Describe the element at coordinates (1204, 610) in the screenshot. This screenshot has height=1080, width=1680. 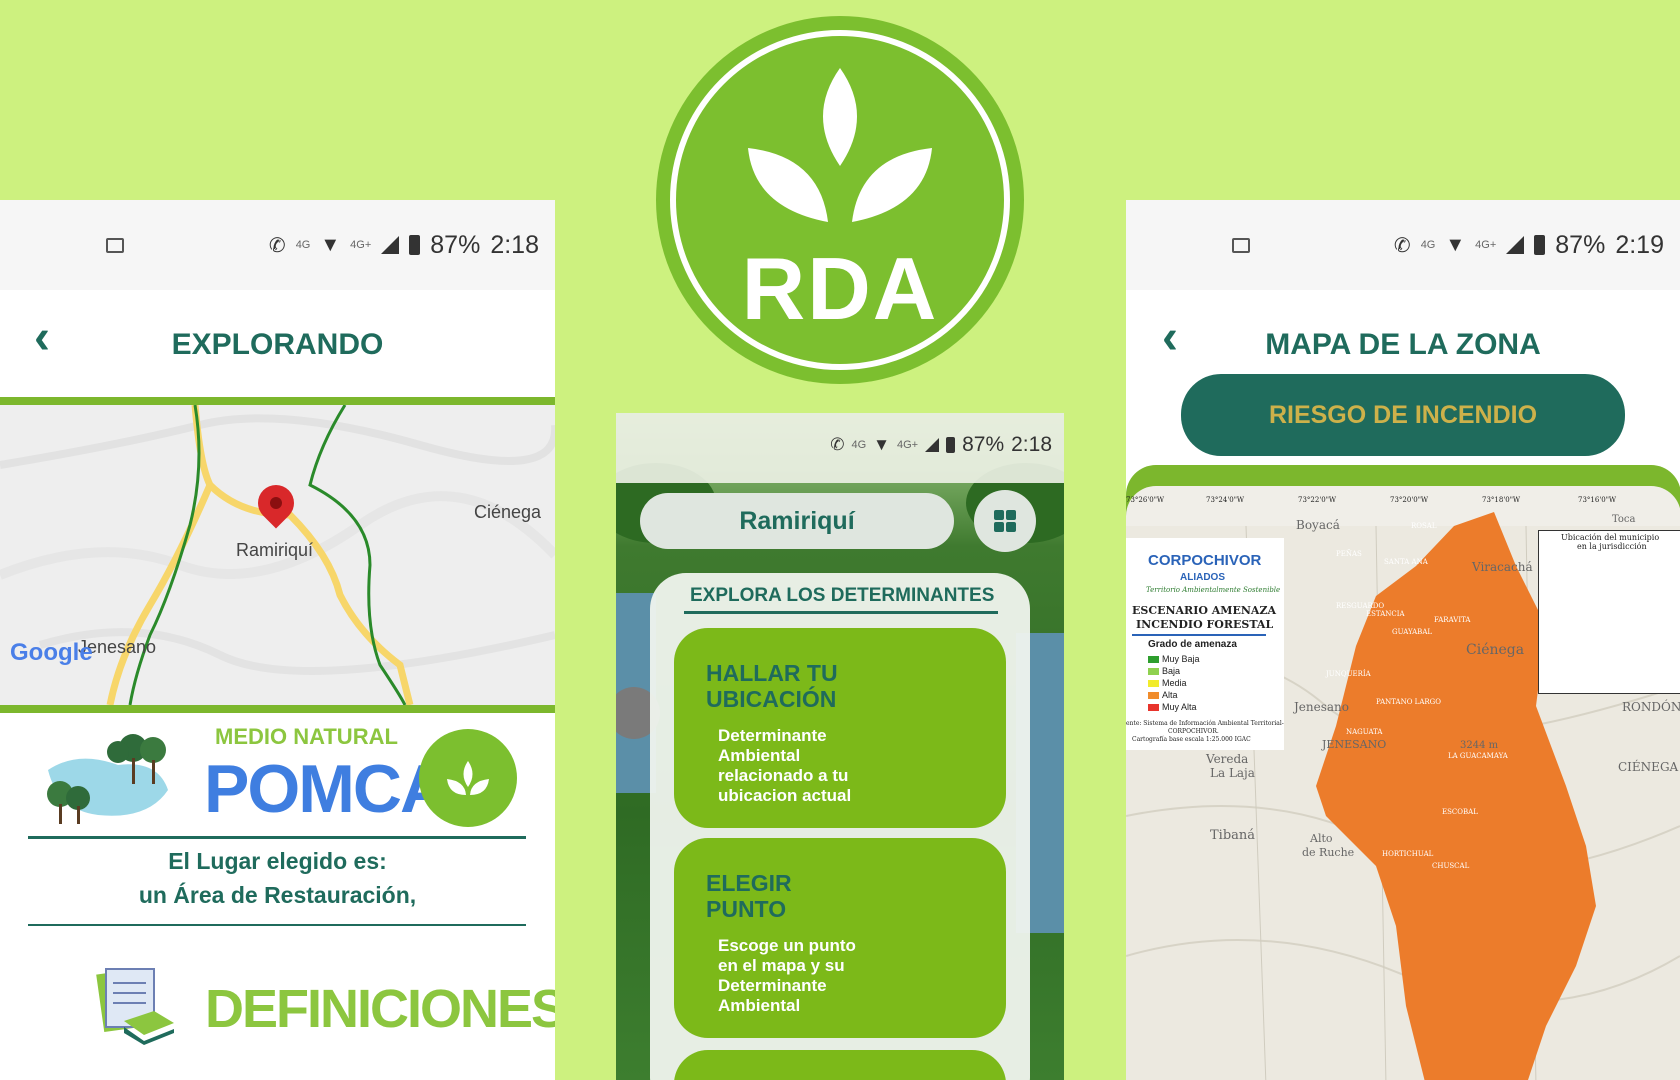
I see `map-heading-1: ESCENARIO AMENAZA` at that location.